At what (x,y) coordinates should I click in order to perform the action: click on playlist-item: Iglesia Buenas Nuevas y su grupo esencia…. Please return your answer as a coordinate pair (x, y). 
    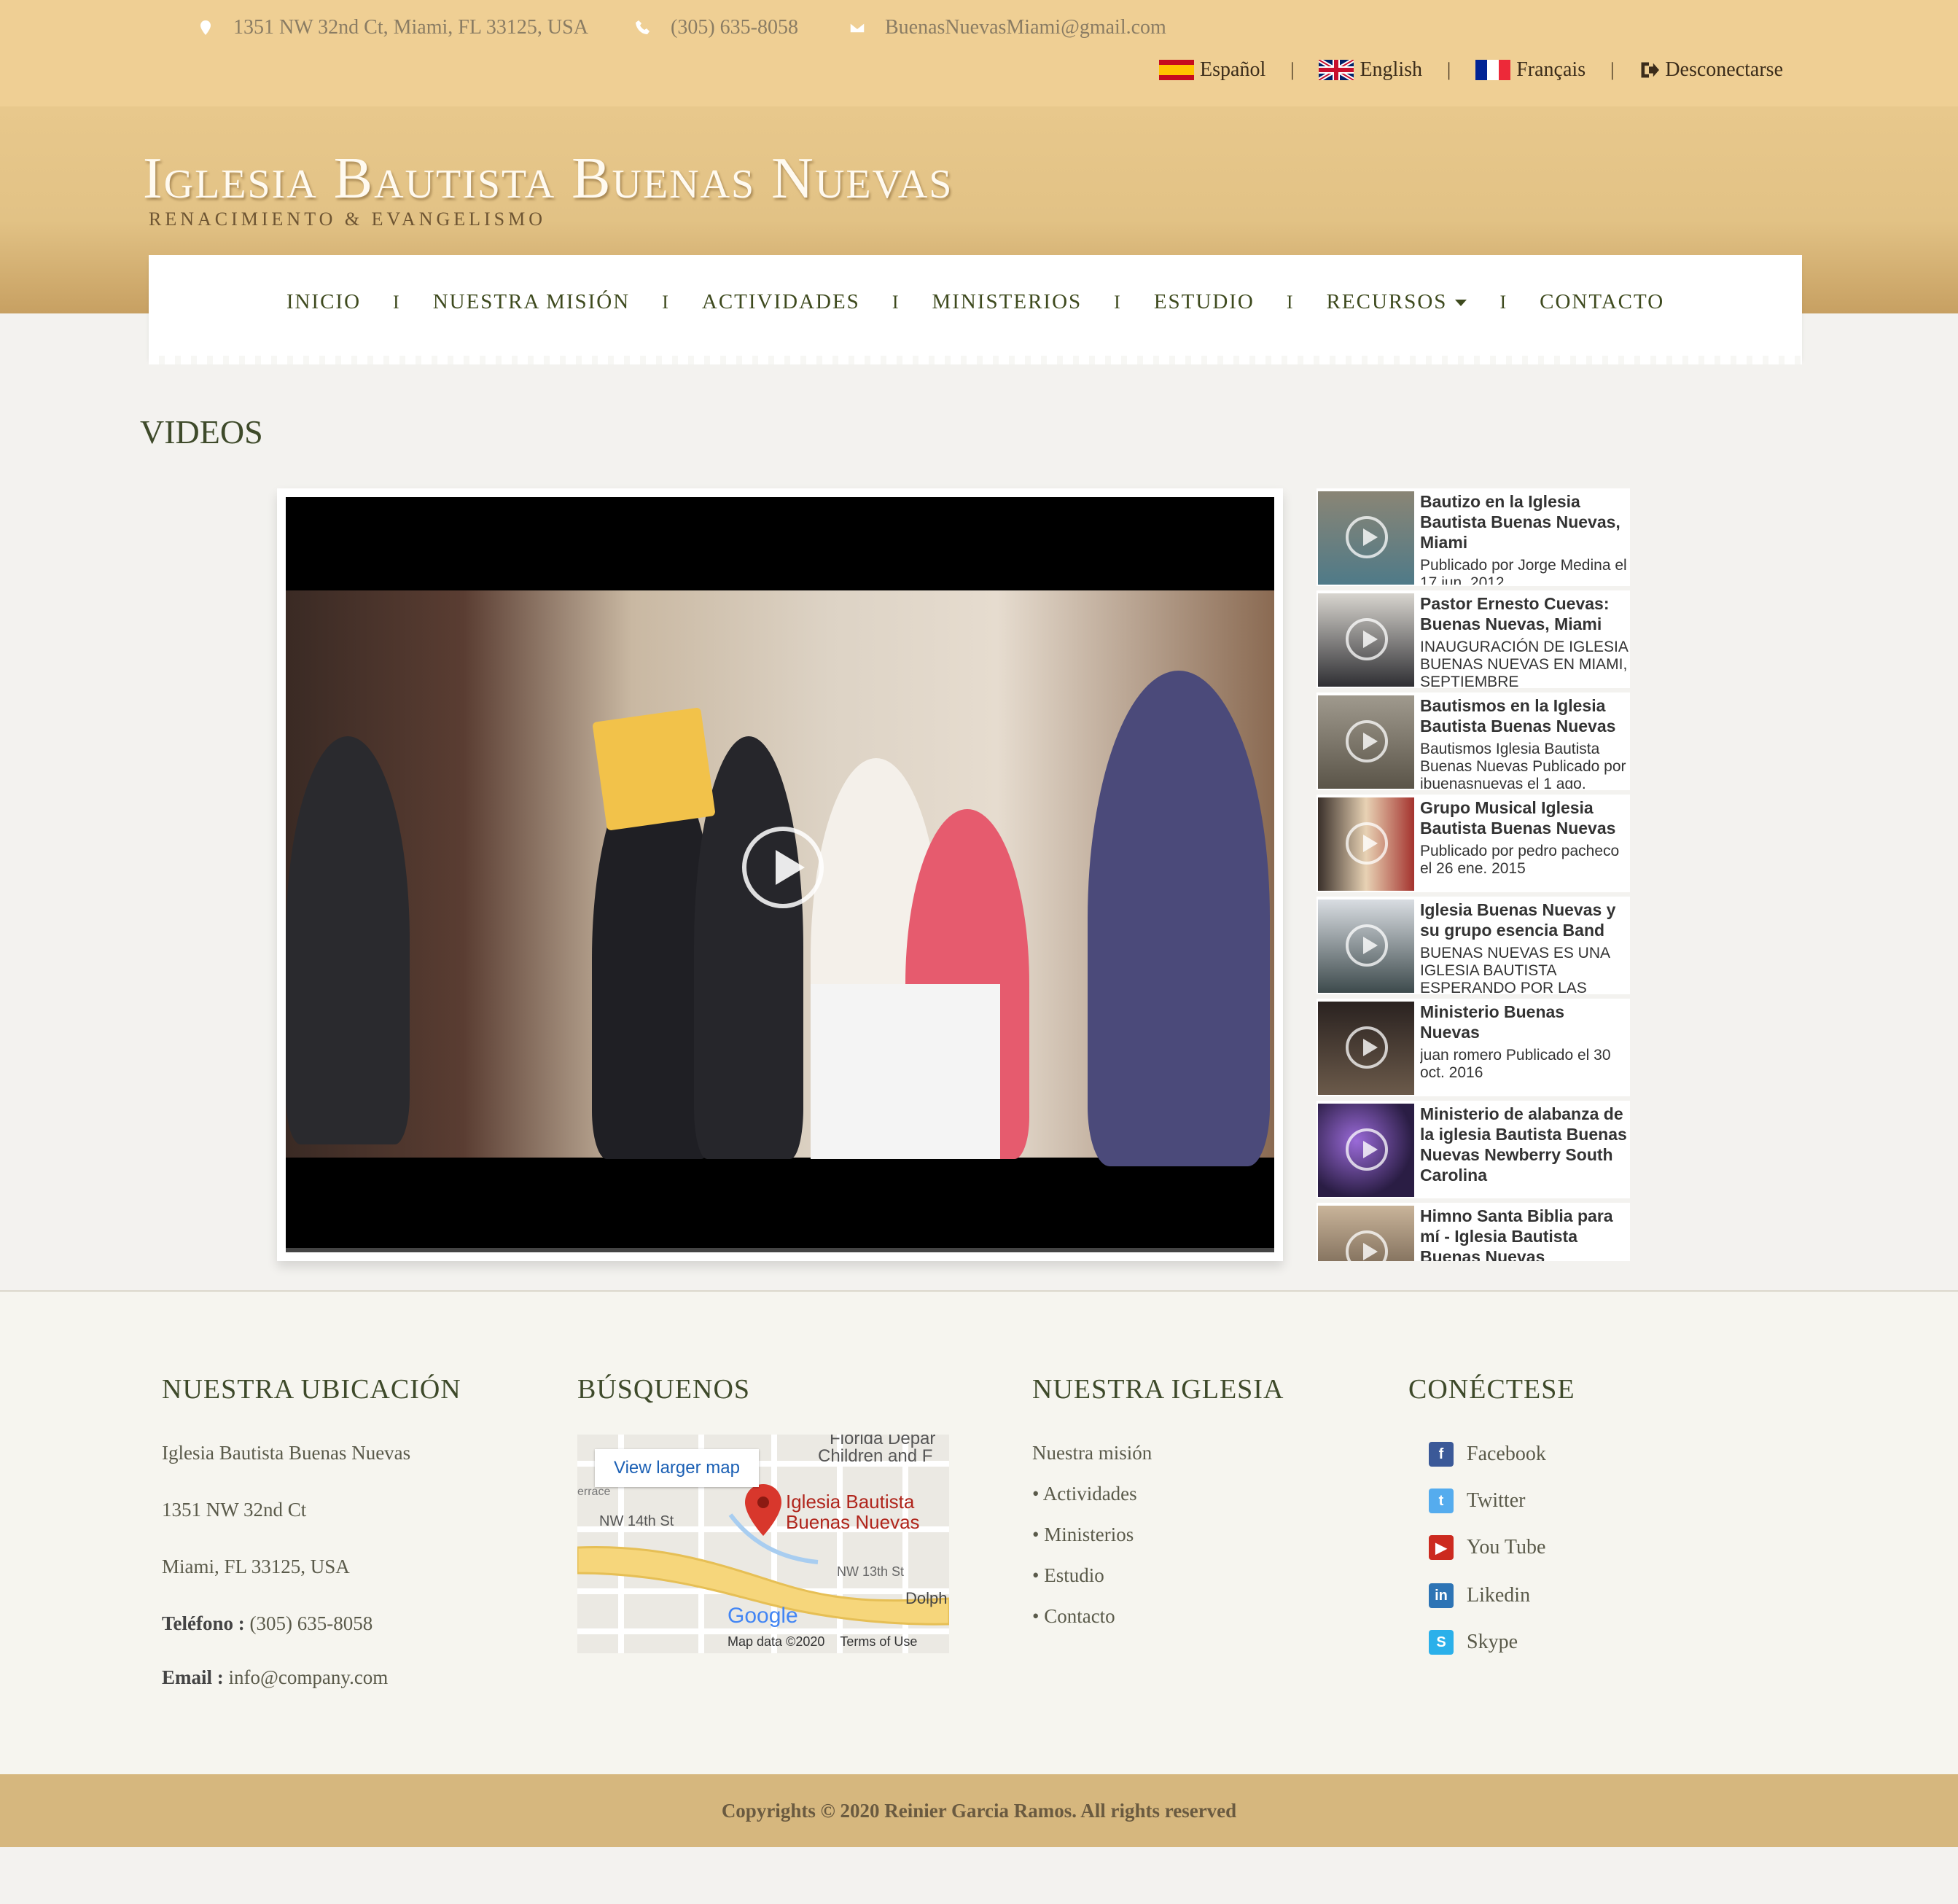
    Looking at the image, I should click on (1473, 945).